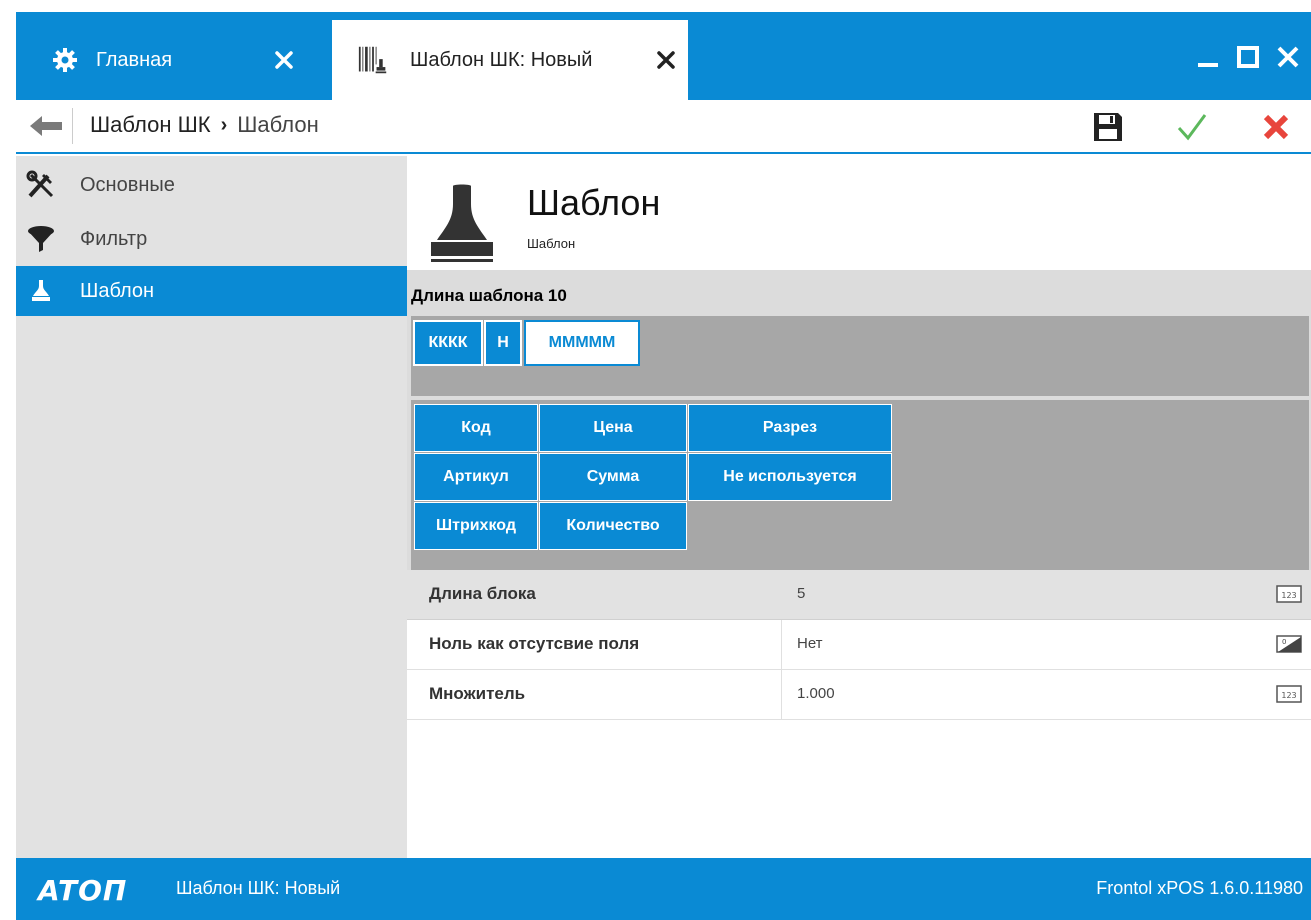 The image size is (1311, 920). I want to click on confirm-check-icon, so click(1192, 127).